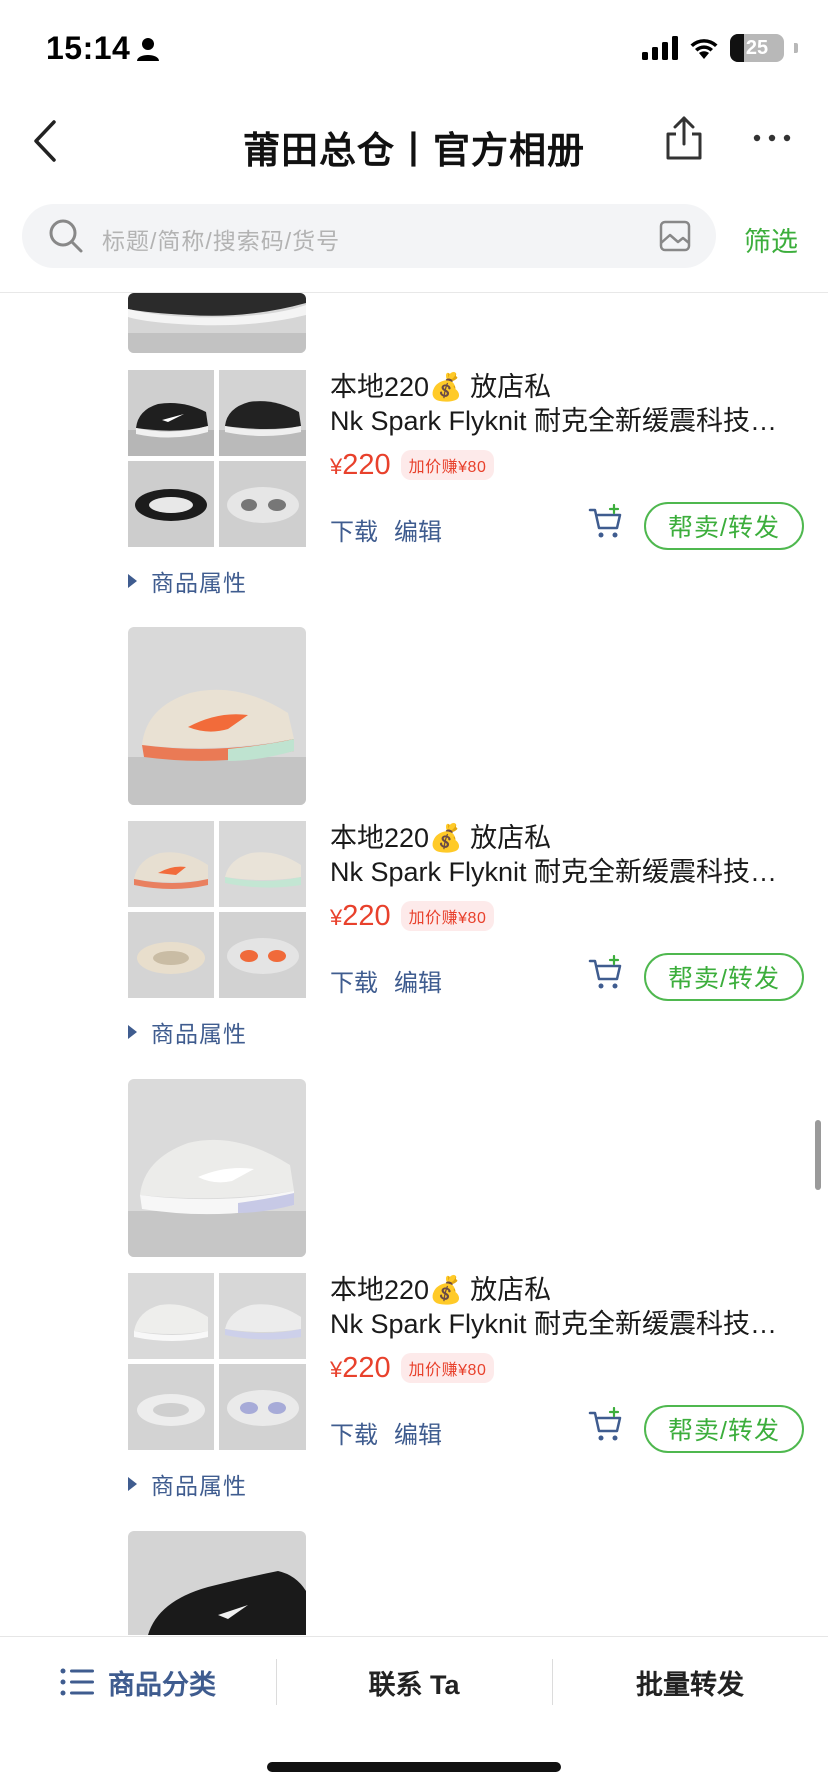 This screenshot has width=828, height=1792. I want to click on more-icon, so click(772, 138).